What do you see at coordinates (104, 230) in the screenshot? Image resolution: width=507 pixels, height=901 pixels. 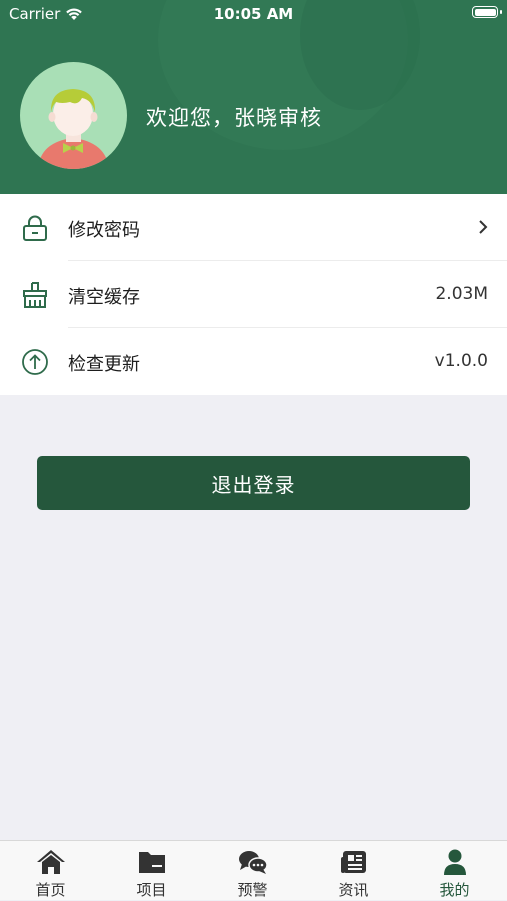 I see `menu-item-label: 修改密码` at bounding box center [104, 230].